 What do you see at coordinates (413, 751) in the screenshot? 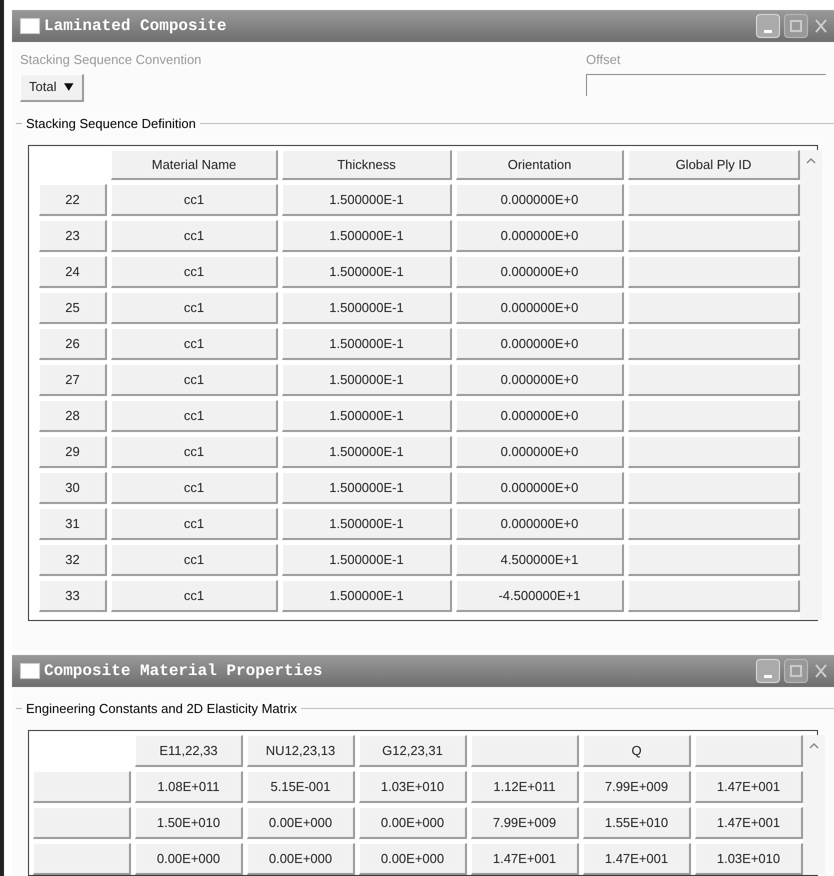
I see `column-header: G12,23,31` at bounding box center [413, 751].